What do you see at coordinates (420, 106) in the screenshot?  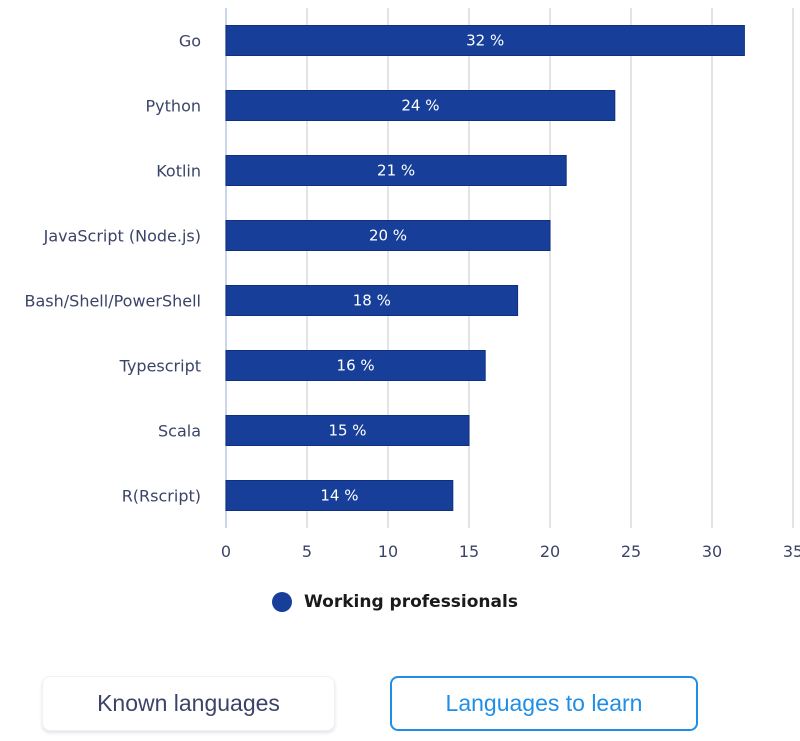 I see `data-label: 24 %` at bounding box center [420, 106].